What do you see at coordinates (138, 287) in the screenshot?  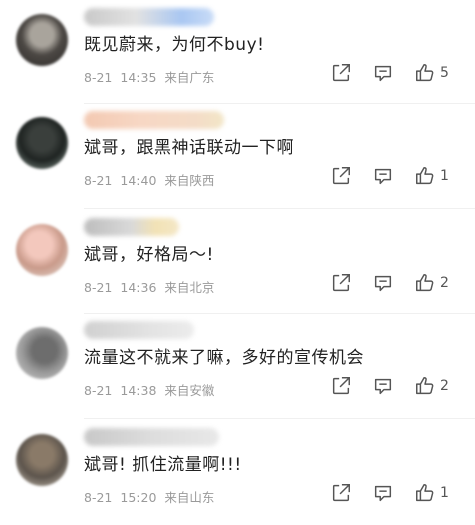 I see `comment-time: 14:36` at bounding box center [138, 287].